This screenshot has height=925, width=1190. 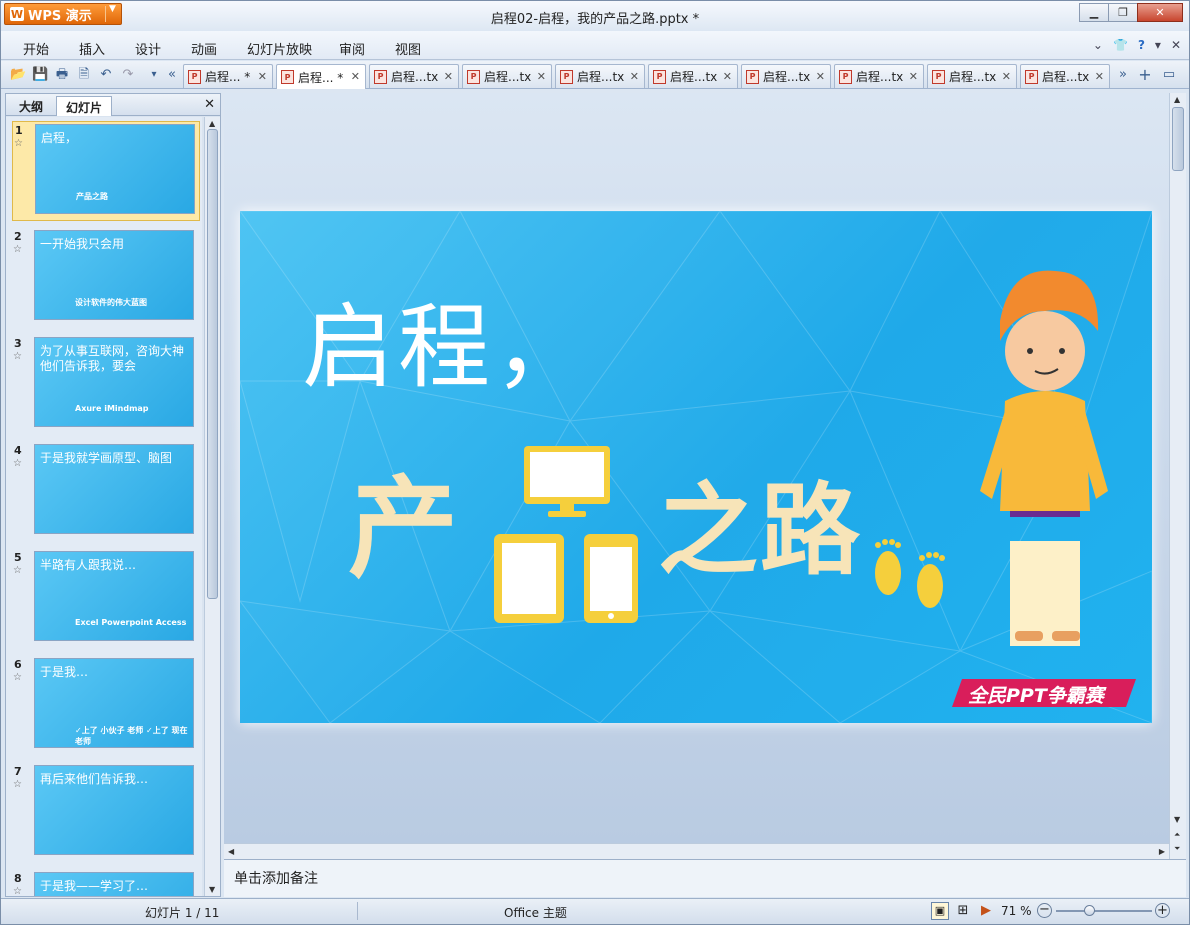 I want to click on menu-right-tools: ⌄ 👕 ? ▾ ✕, so click(x=1137, y=45).